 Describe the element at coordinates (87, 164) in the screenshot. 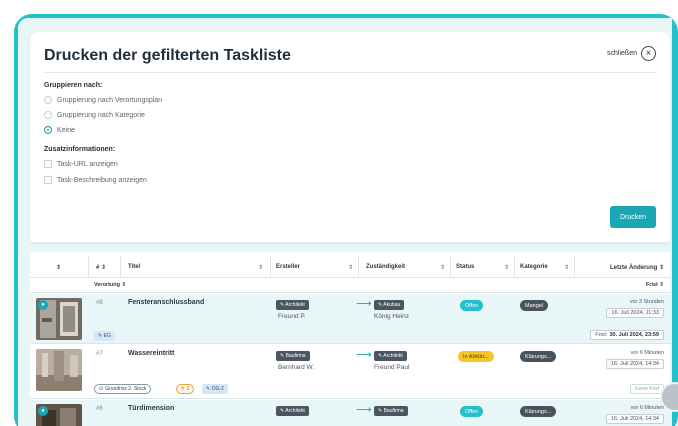

I see `option-label: Task-URL anzeigen` at that location.